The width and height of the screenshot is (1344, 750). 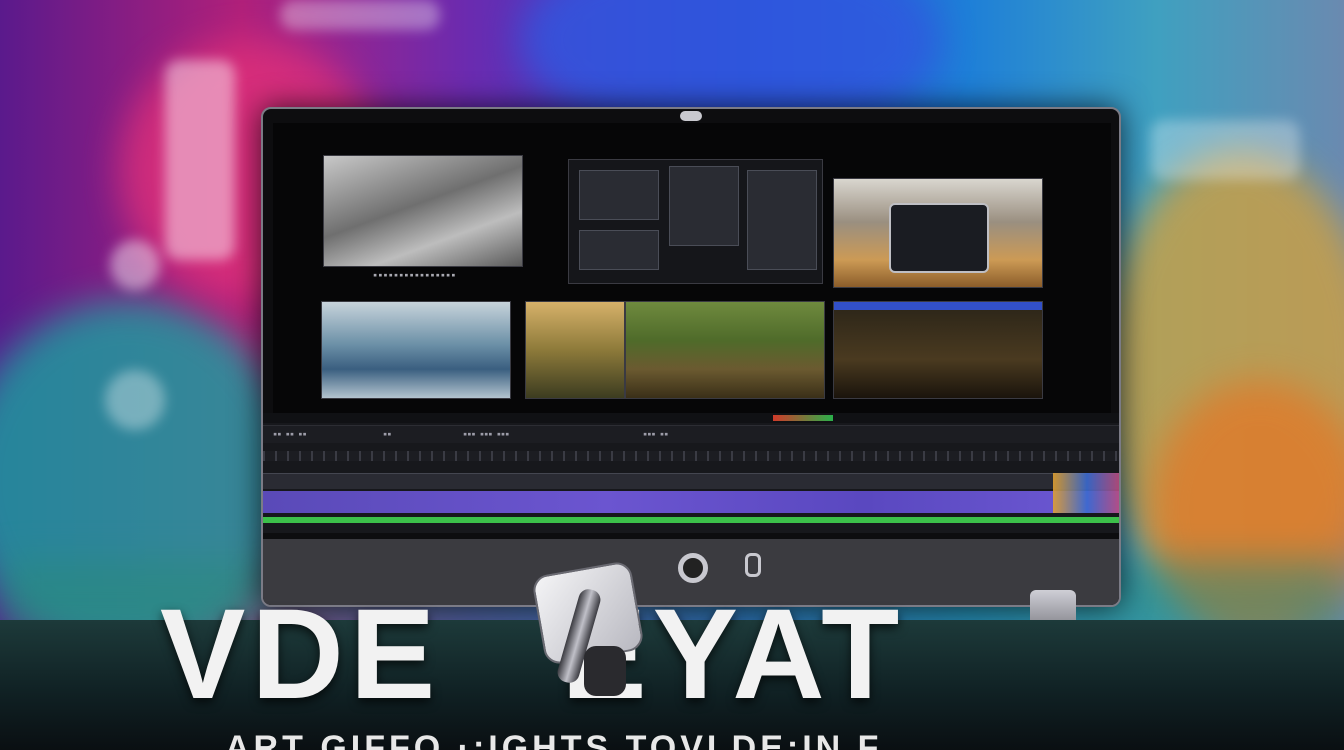 What do you see at coordinates (290, 434) in the screenshot?
I see `timecode-label: ▪▪ ▪▪ ▪▪` at bounding box center [290, 434].